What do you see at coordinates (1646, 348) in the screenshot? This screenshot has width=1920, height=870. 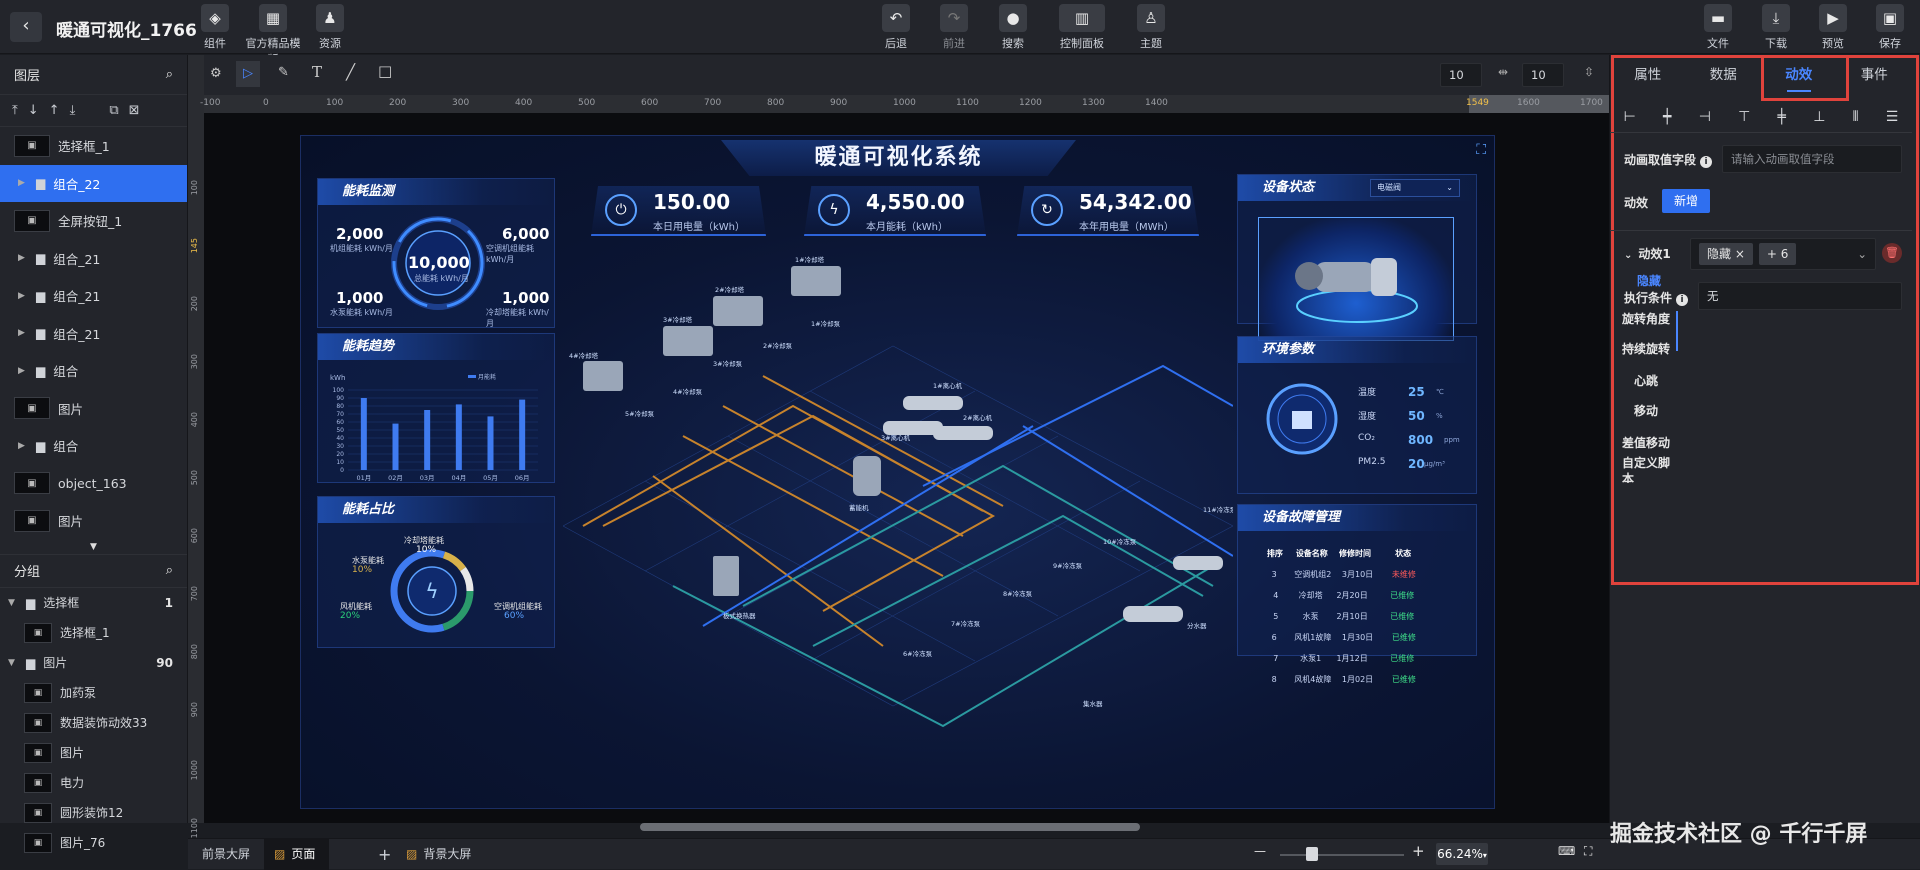 I see `effect-option: 持续旋转` at bounding box center [1646, 348].